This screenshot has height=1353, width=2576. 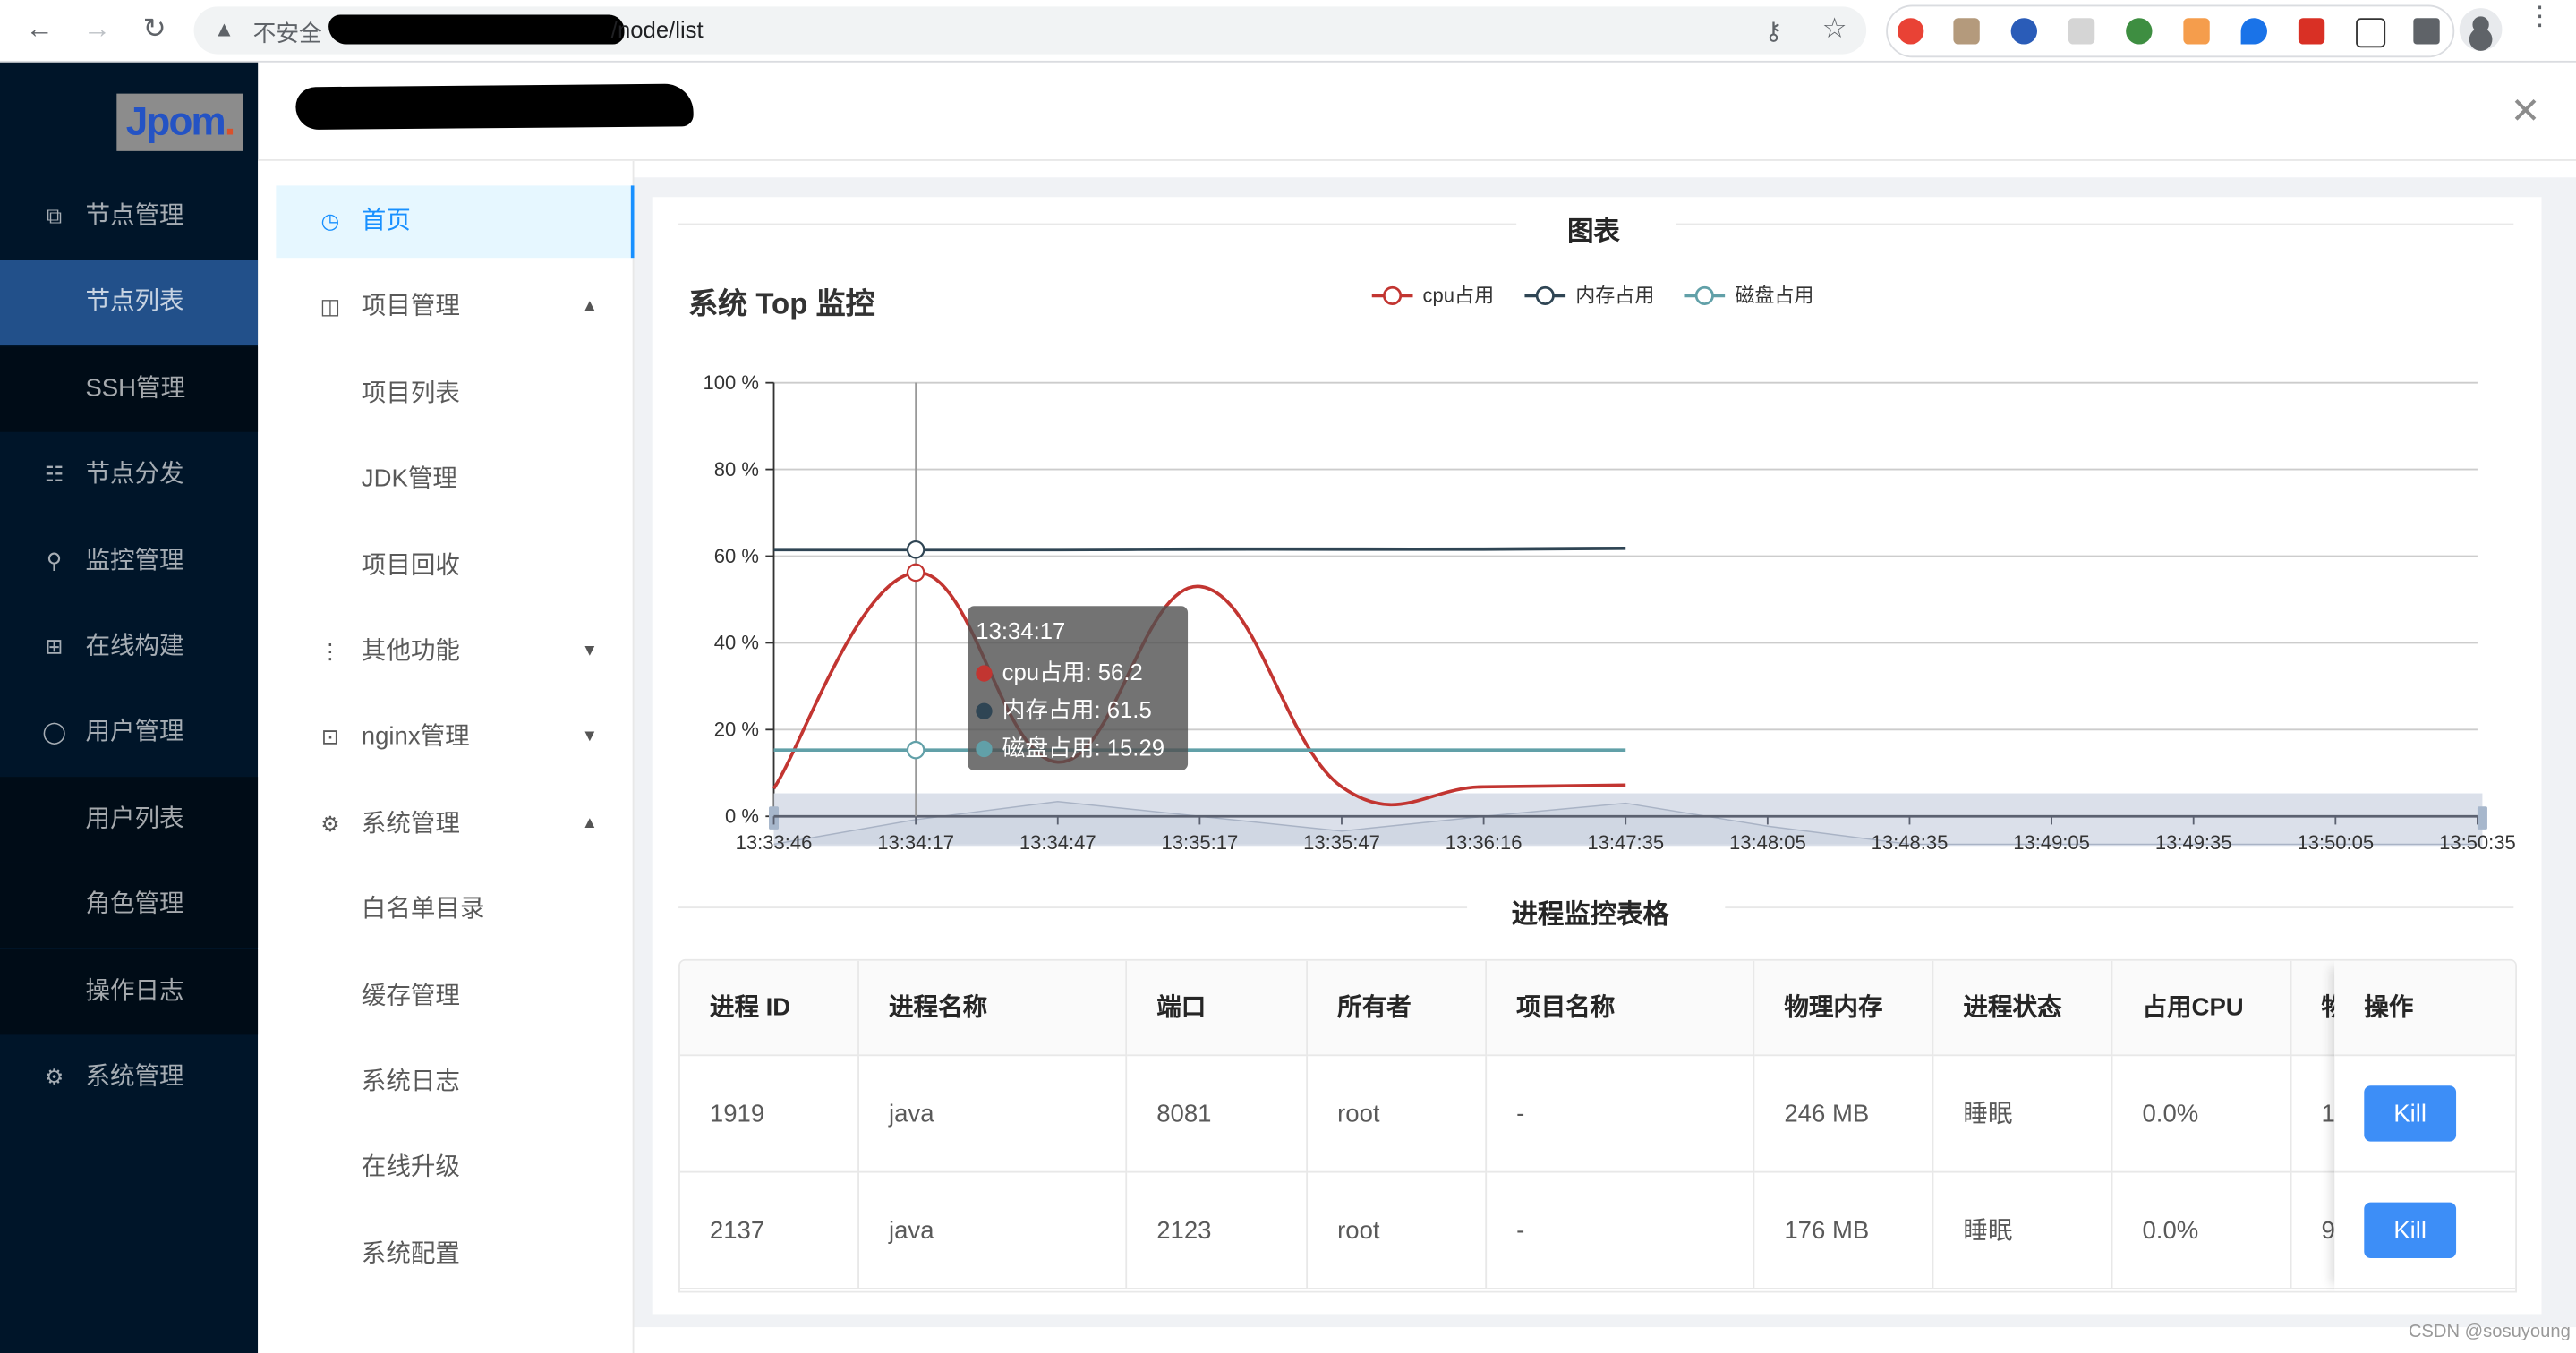 I want to click on forward-icon: →, so click(x=96, y=29).